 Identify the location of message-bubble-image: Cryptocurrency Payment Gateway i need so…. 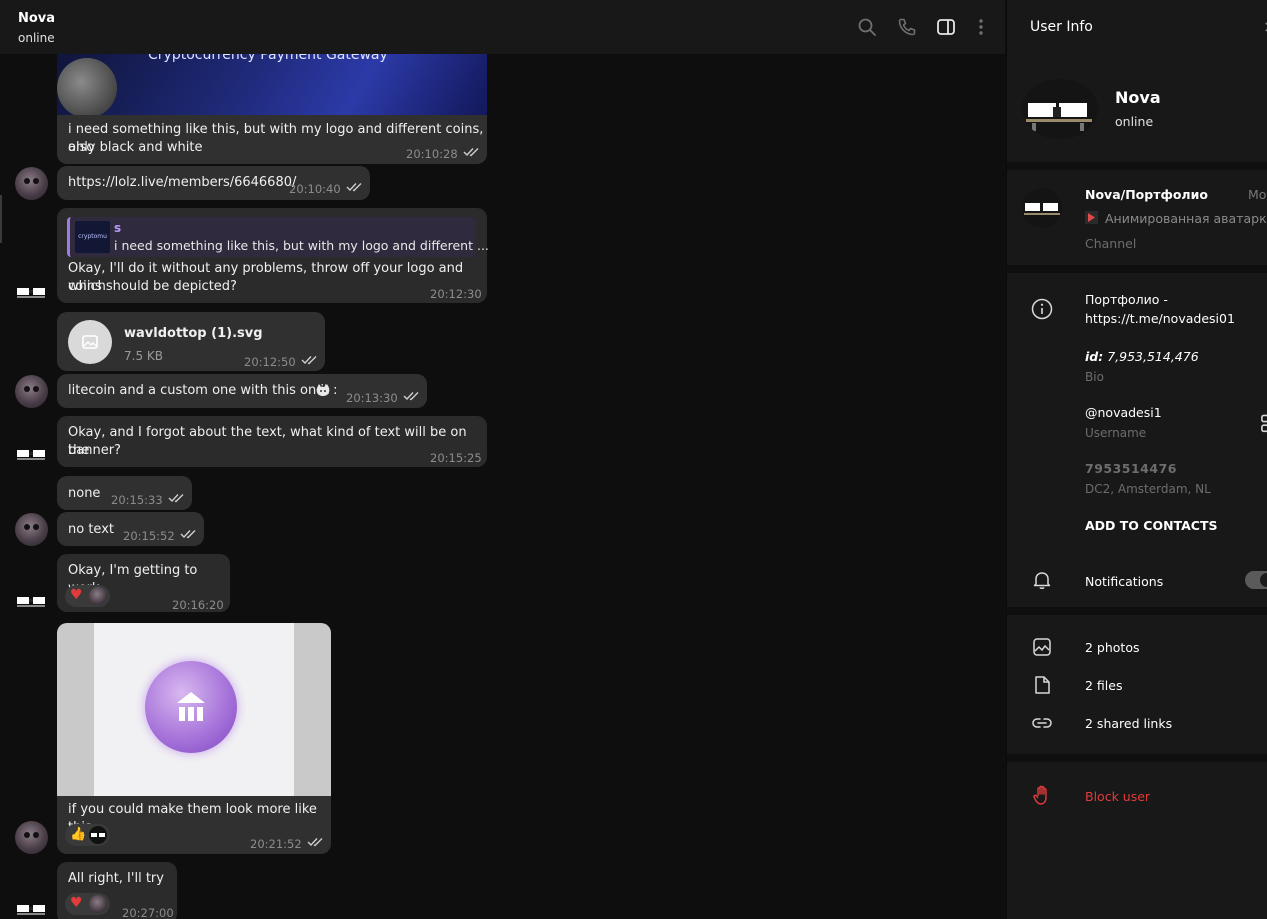
(272, 102).